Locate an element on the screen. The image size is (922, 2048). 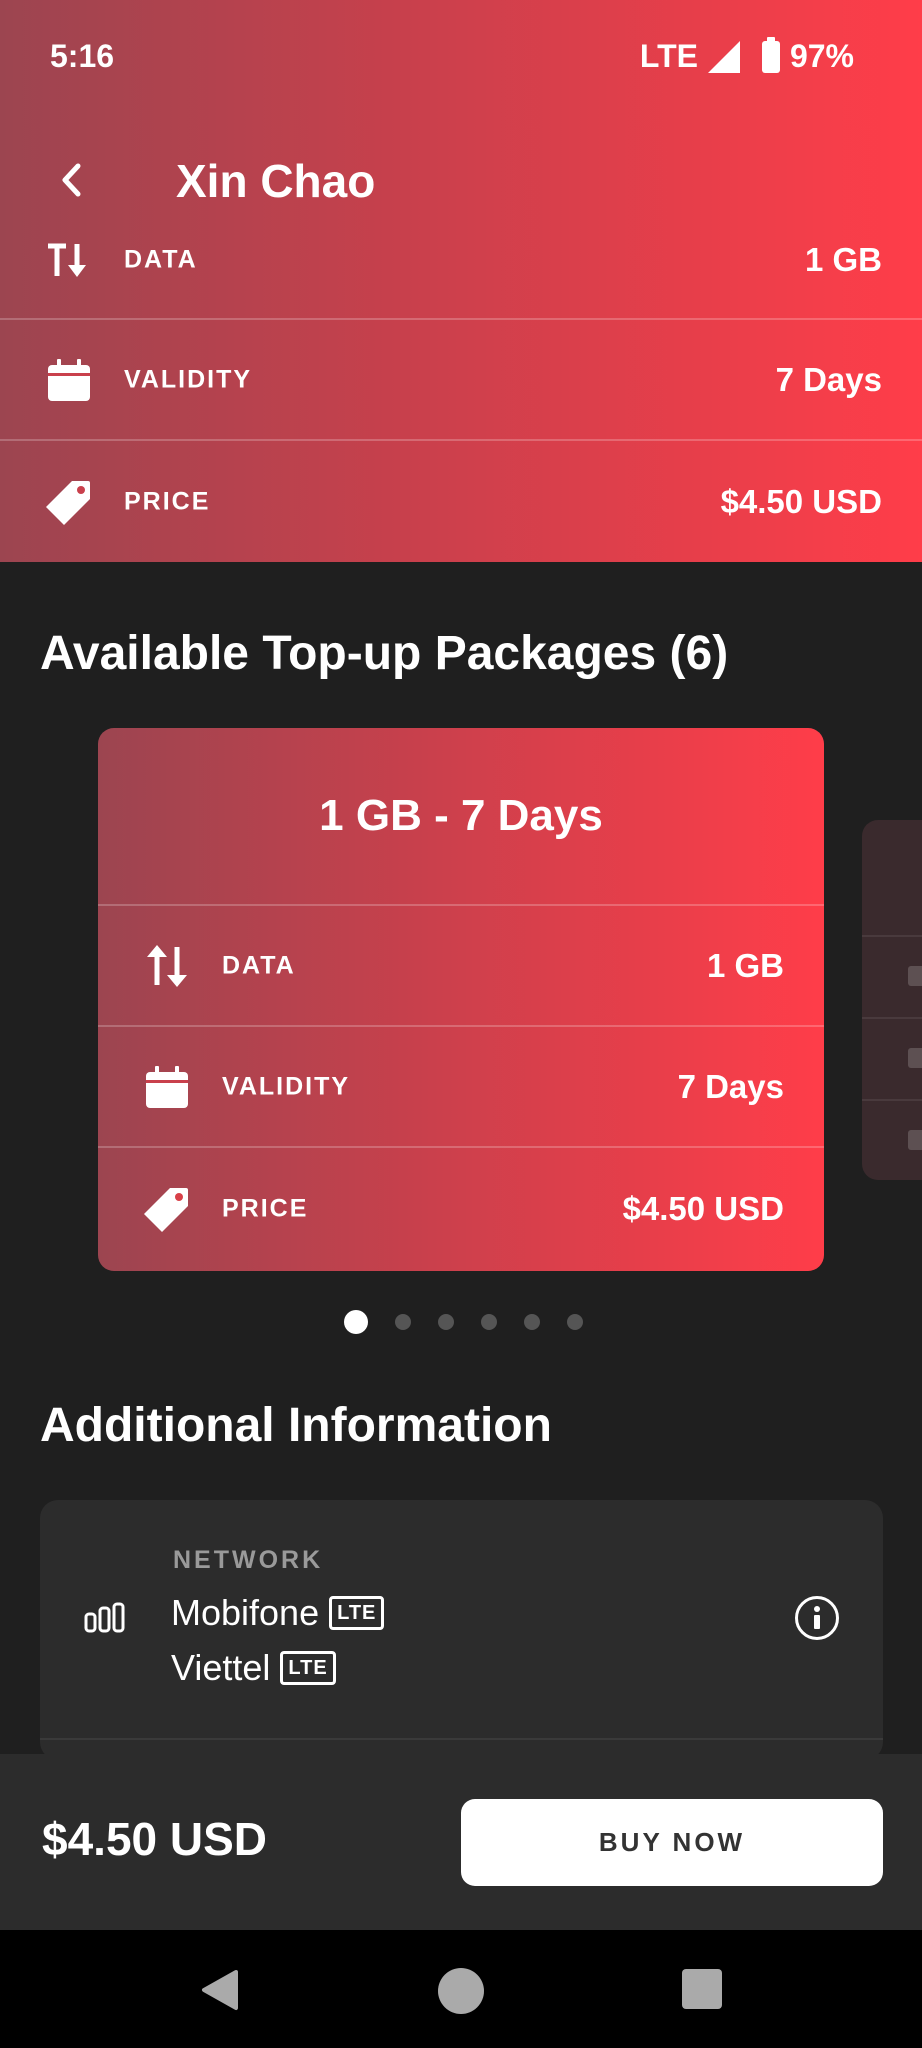
package-value-price: $4.50 USD is located at coordinates (703, 1208).